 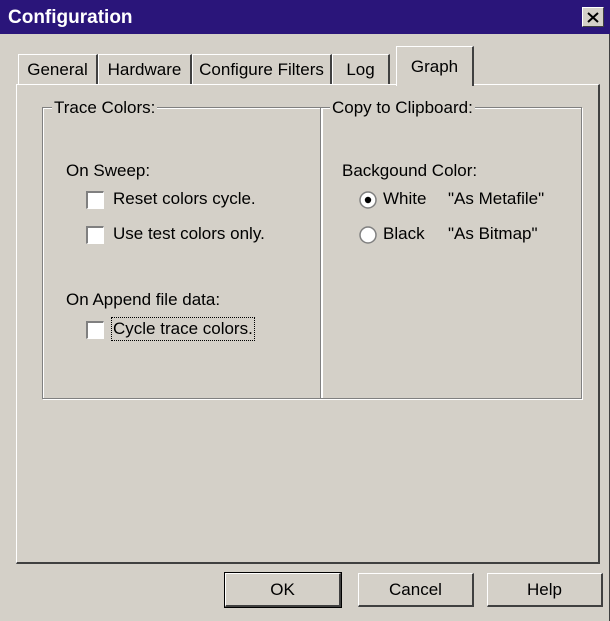 What do you see at coordinates (545, 590) in the screenshot?
I see `help-button: Help` at bounding box center [545, 590].